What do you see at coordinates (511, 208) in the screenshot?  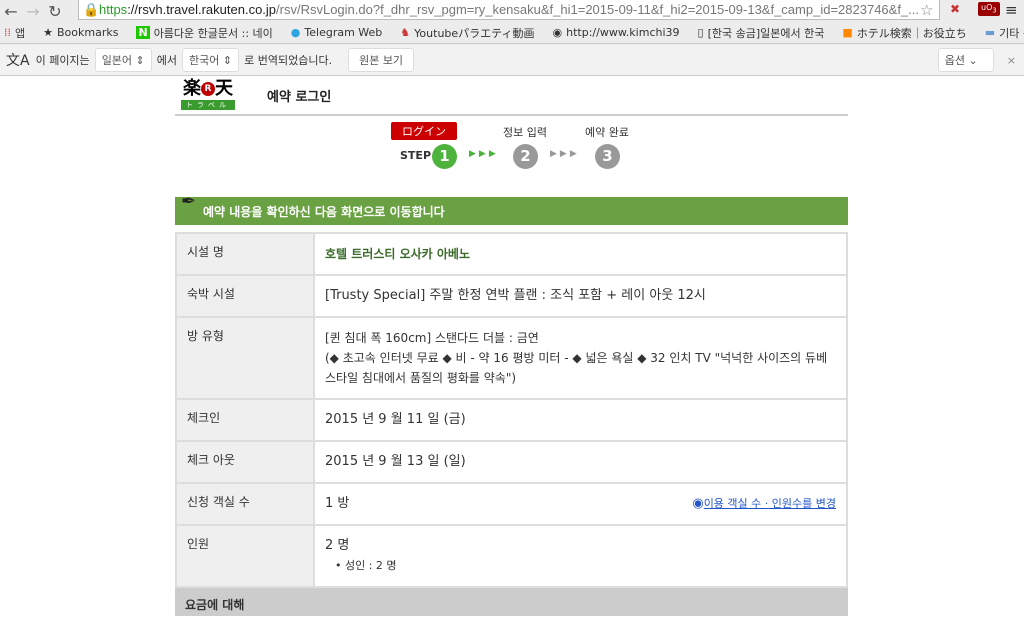 I see `info-banner: ✒ 예약 내용을 확인하신 다음 화면으로 이동합니다` at bounding box center [511, 208].